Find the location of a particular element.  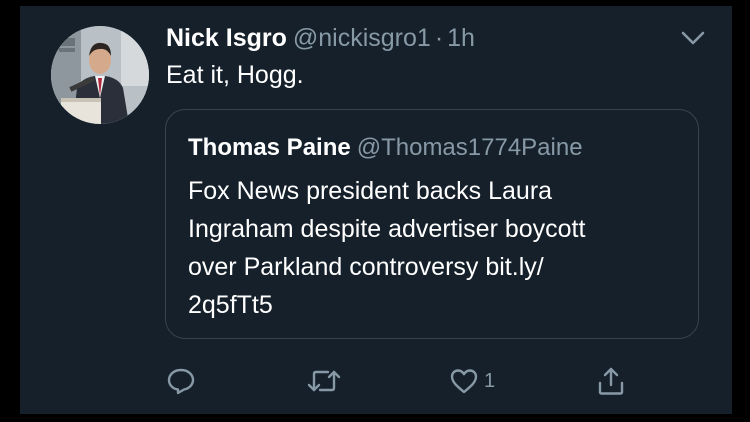

tweet-text: Eat it, Hogg. is located at coordinates (235, 75).